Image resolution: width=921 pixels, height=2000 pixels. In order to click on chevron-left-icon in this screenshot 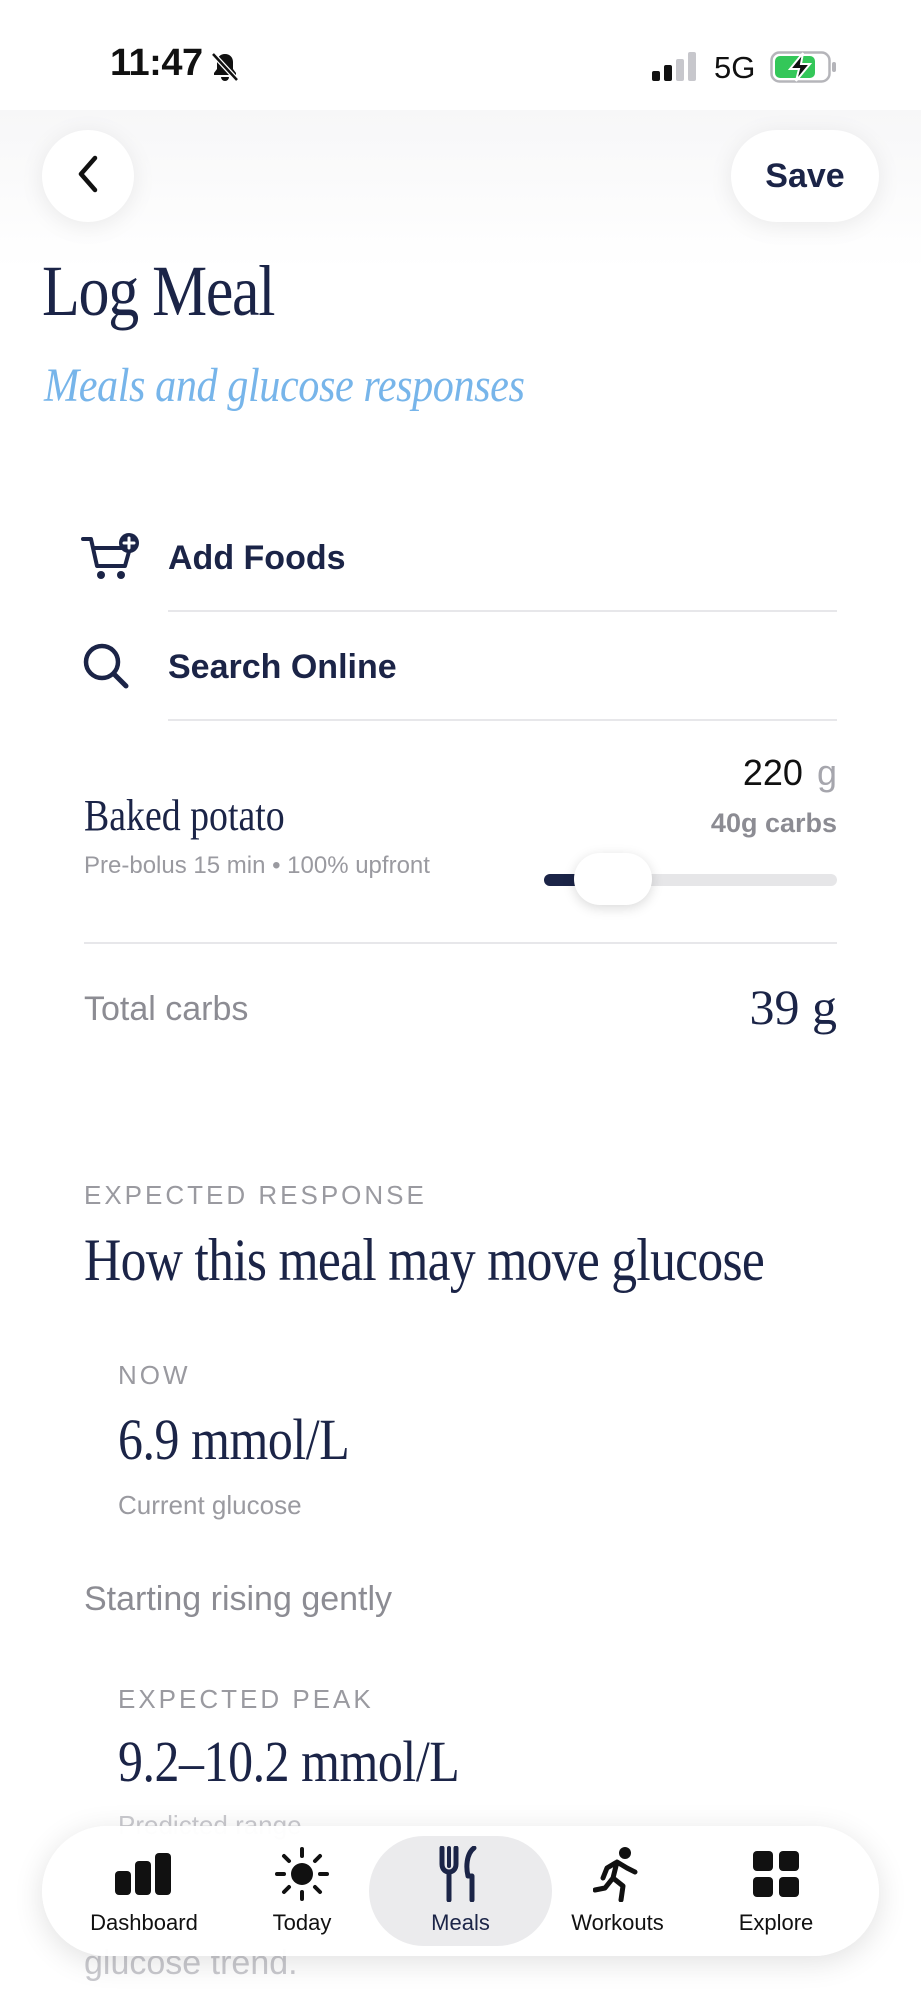, I will do `click(88, 176)`.